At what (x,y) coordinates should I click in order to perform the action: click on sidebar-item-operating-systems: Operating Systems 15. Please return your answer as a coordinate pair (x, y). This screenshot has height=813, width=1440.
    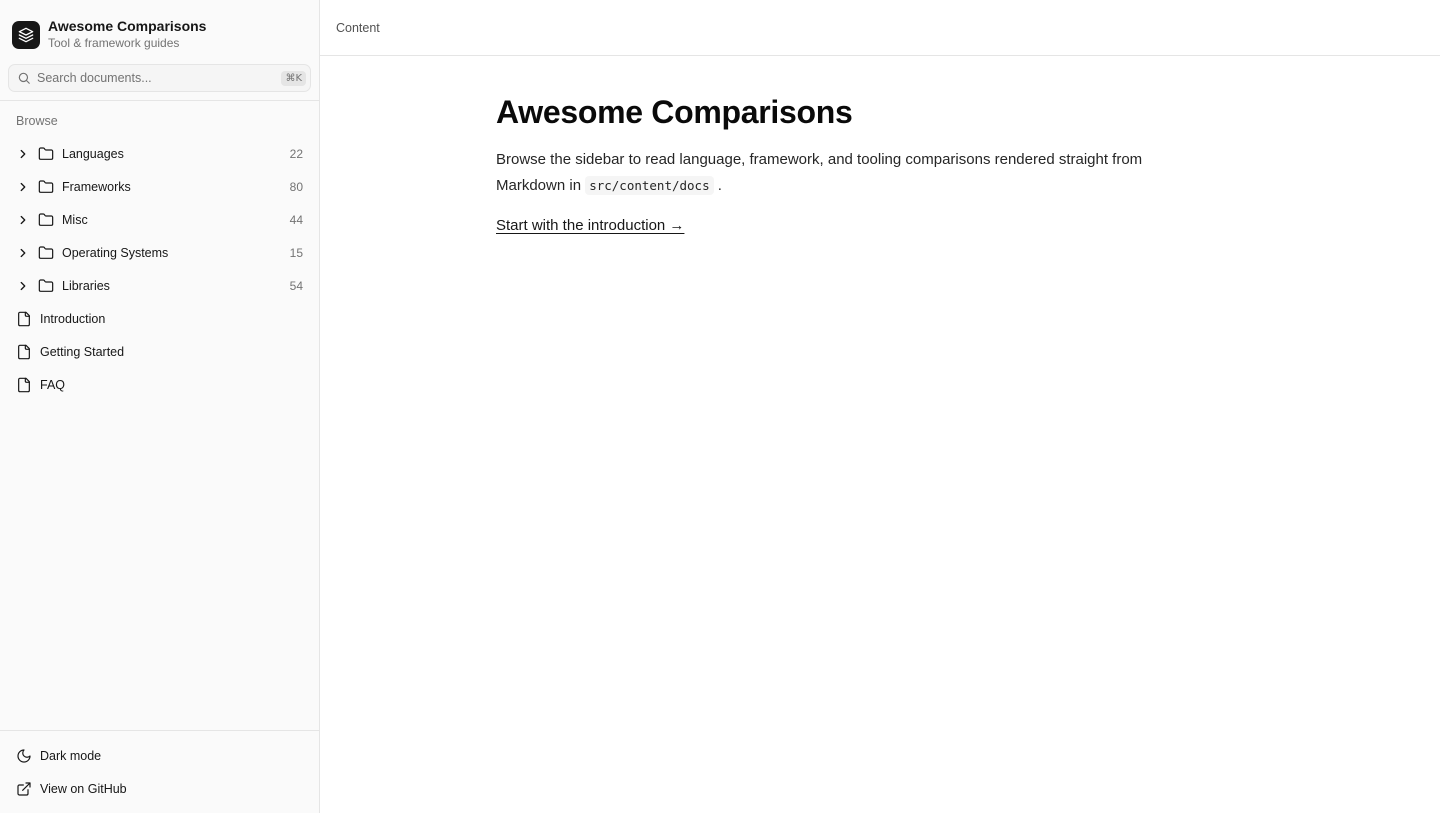
    Looking at the image, I should click on (159, 252).